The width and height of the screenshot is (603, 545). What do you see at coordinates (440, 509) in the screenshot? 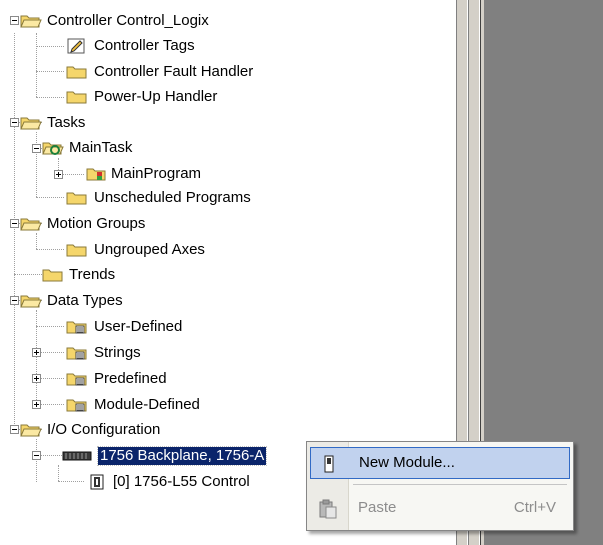
I see `paste-menu-item: Paste Ctrl+V` at bounding box center [440, 509].